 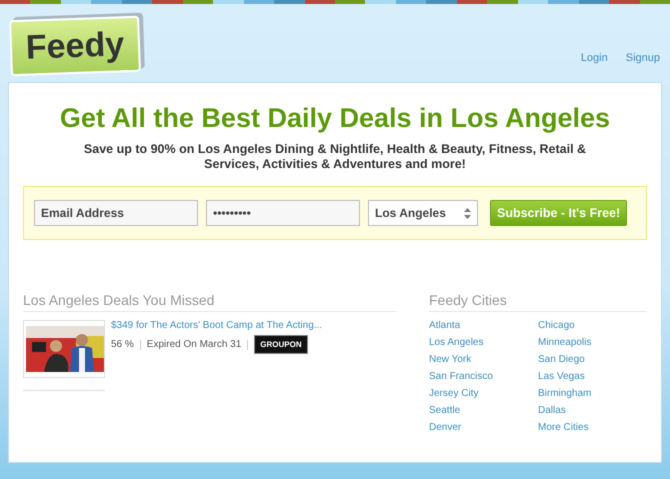 What do you see at coordinates (592, 343) in the screenshot?
I see `city-link: Minneapolis` at bounding box center [592, 343].